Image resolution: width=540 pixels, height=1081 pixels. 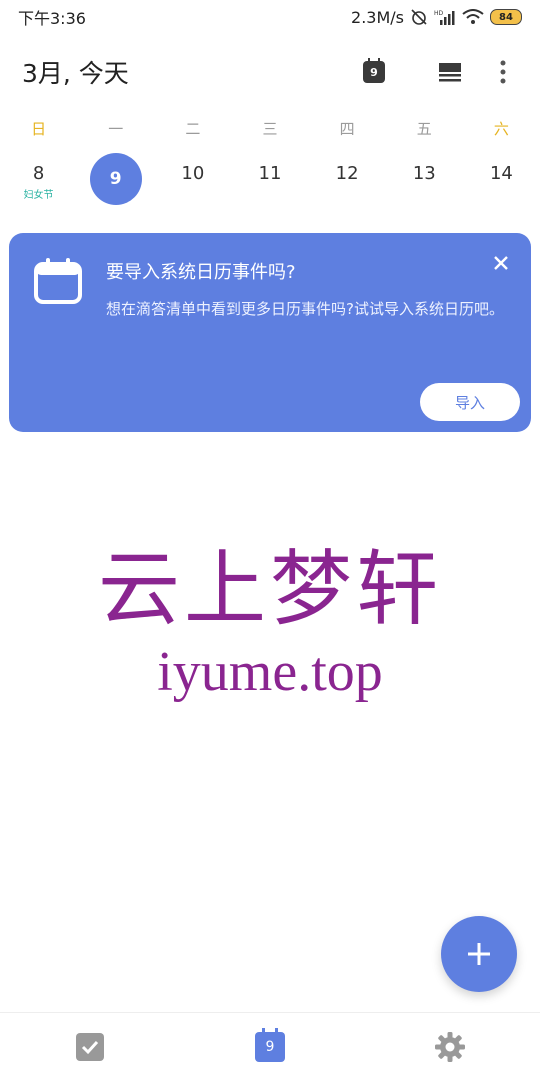 I want to click on weekday-header: 日 一 二 三 四 五 六, so click(x=270, y=130).